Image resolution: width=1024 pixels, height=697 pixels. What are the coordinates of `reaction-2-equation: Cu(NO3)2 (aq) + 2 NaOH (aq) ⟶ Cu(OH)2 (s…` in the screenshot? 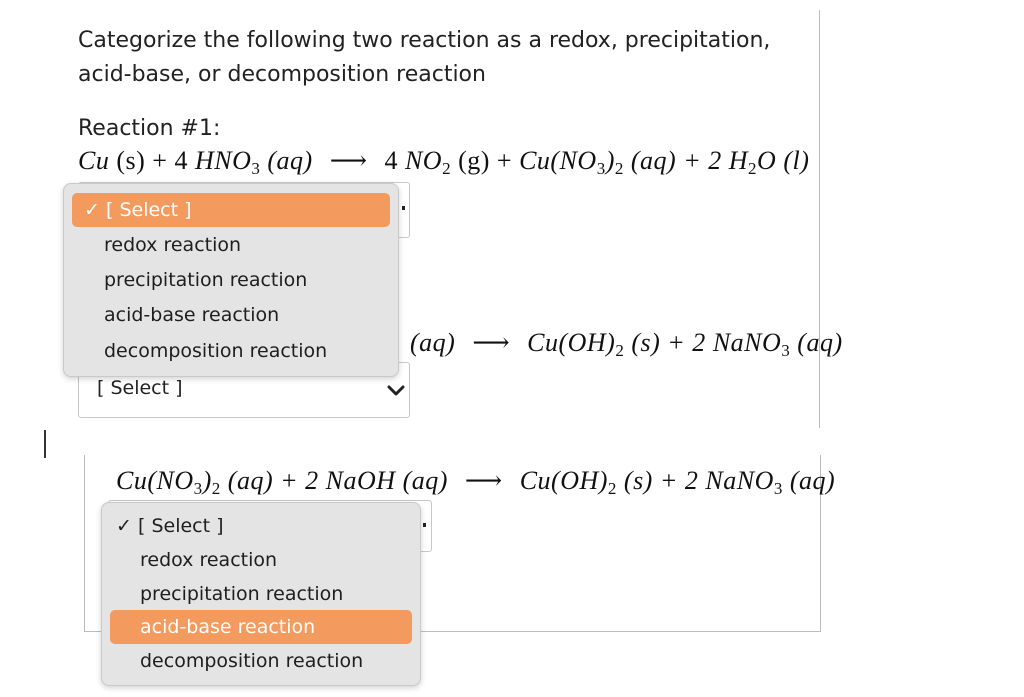 It's located at (476, 482).